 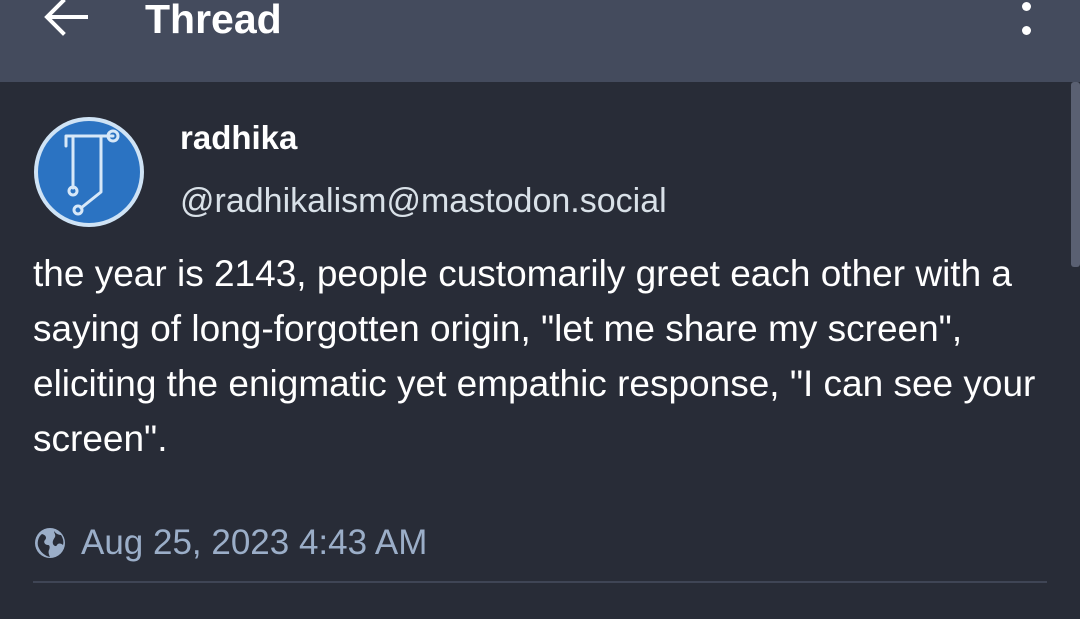 I want to click on author-handle: @radhikalism@mastodon.social, so click(x=423, y=201).